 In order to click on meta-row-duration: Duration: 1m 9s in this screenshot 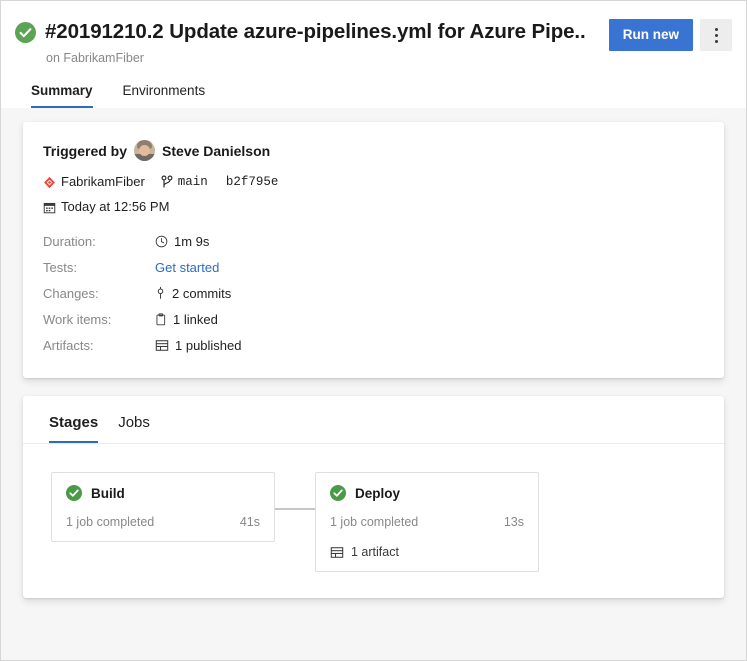, I will do `click(373, 241)`.